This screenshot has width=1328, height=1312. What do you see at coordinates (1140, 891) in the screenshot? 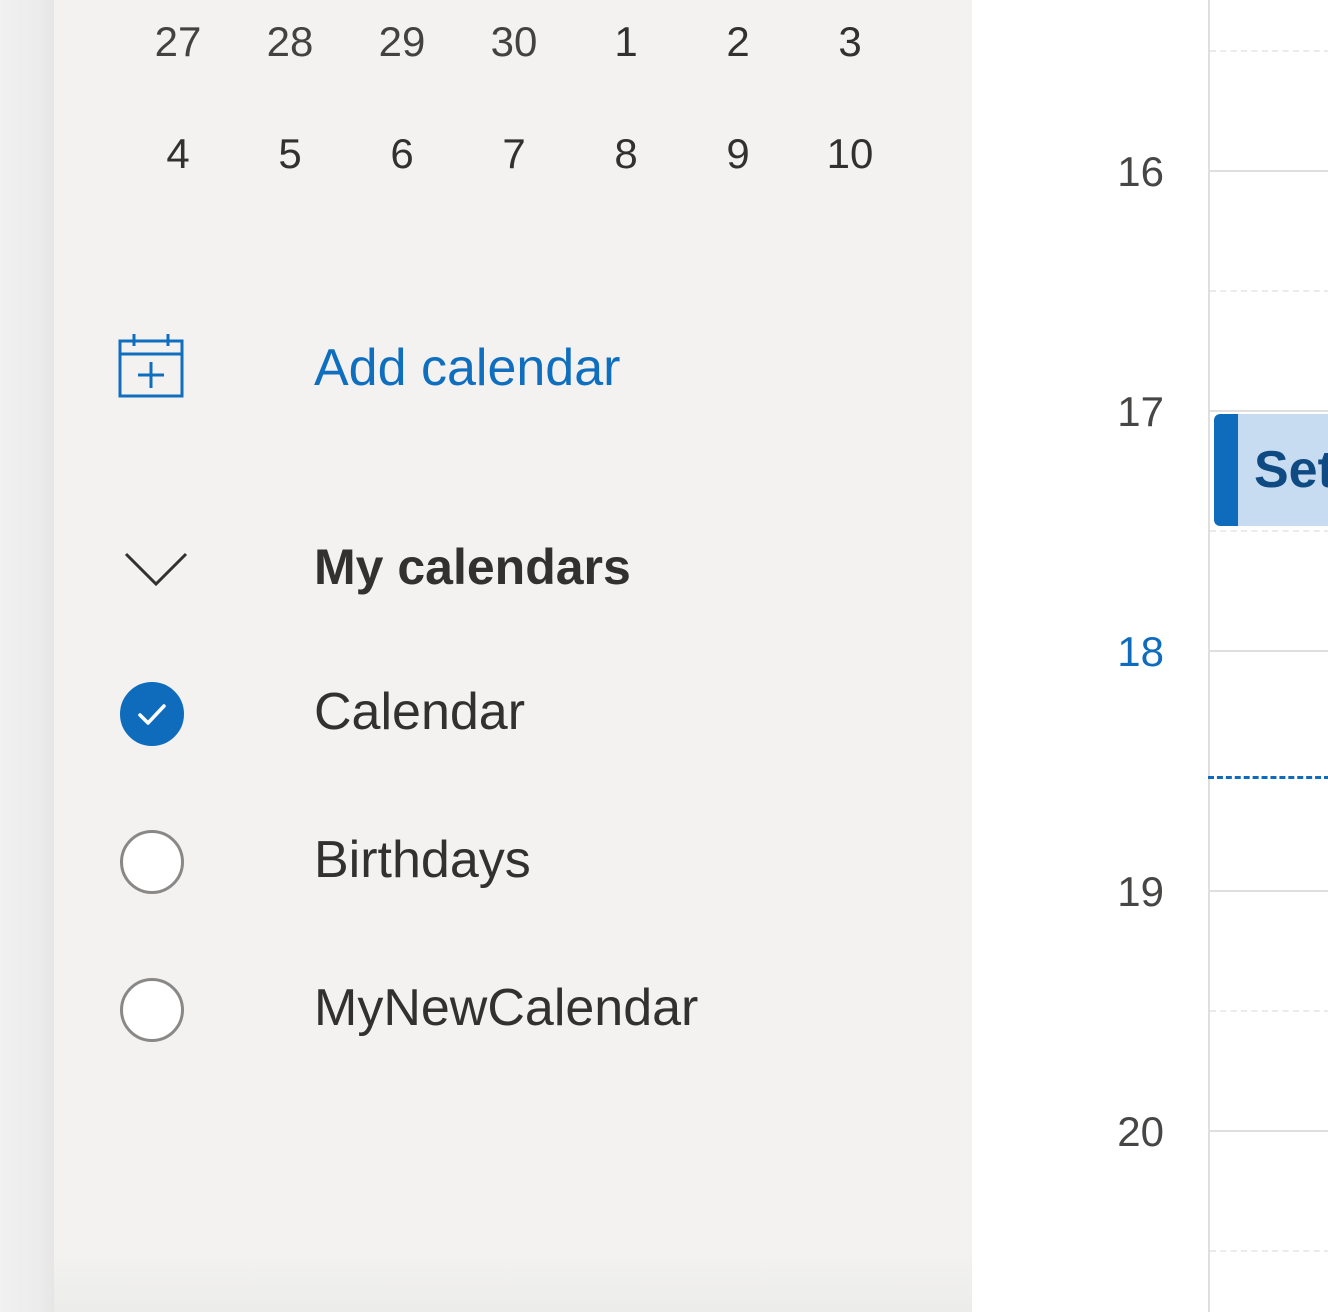
I see `hour-label: 19` at bounding box center [1140, 891].